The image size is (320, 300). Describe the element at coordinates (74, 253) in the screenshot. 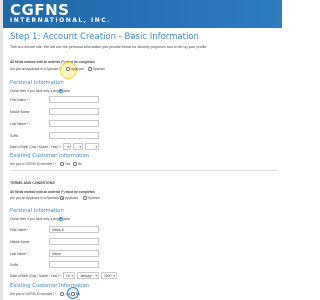

I see `last-name-field-2: Demo` at that location.